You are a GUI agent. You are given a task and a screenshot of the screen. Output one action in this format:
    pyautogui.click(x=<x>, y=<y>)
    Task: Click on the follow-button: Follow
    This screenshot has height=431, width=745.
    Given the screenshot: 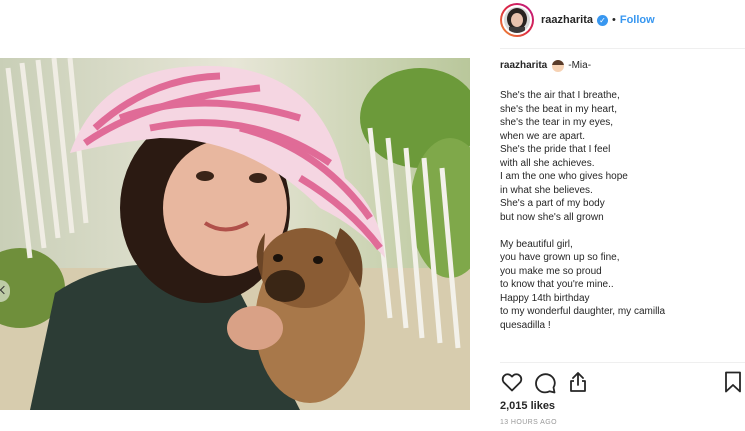 What is the action you would take?
    pyautogui.click(x=637, y=20)
    